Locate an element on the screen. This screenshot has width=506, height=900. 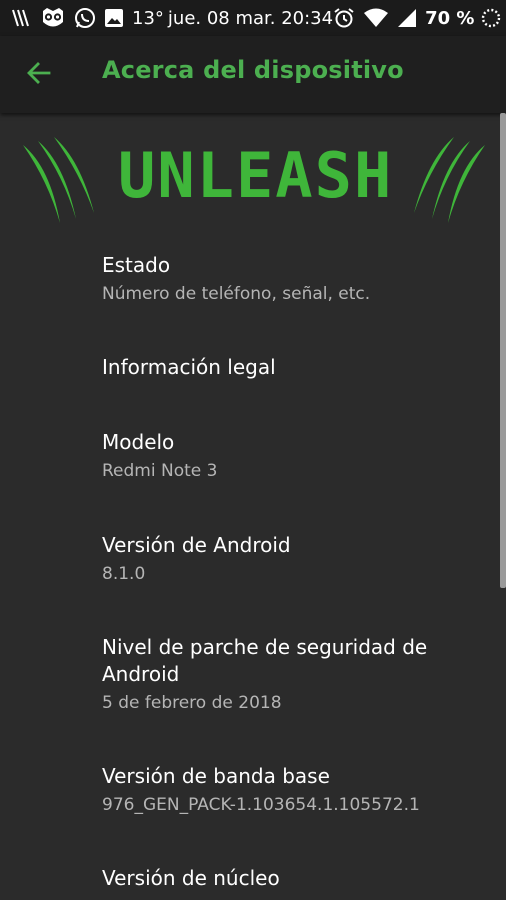
page-title: Acerca del dispositivo is located at coordinates (253, 70).